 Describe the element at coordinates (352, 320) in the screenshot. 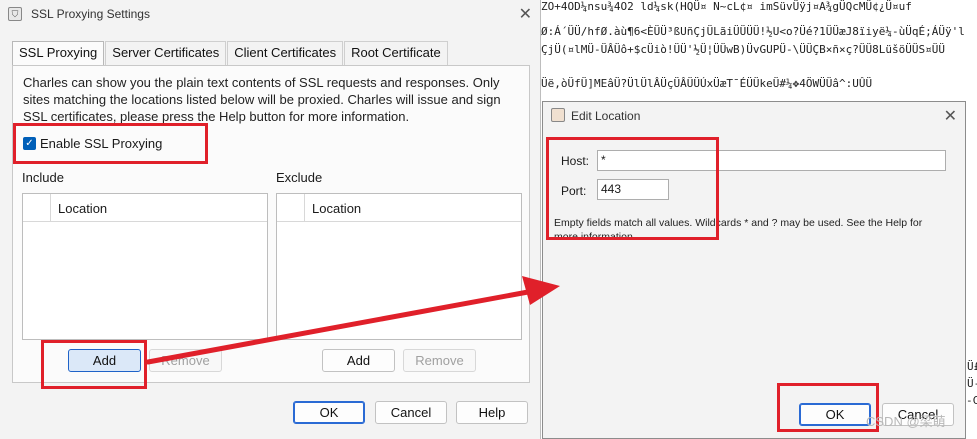

I see `annotation-arrow` at that location.